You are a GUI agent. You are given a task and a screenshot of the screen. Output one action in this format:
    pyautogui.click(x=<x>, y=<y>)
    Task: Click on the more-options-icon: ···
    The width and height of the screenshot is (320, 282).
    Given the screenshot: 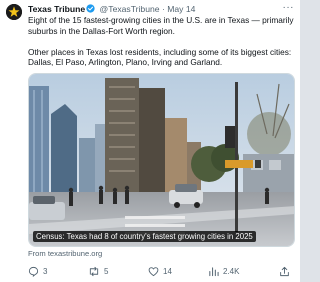 What is the action you would take?
    pyautogui.click(x=289, y=8)
    